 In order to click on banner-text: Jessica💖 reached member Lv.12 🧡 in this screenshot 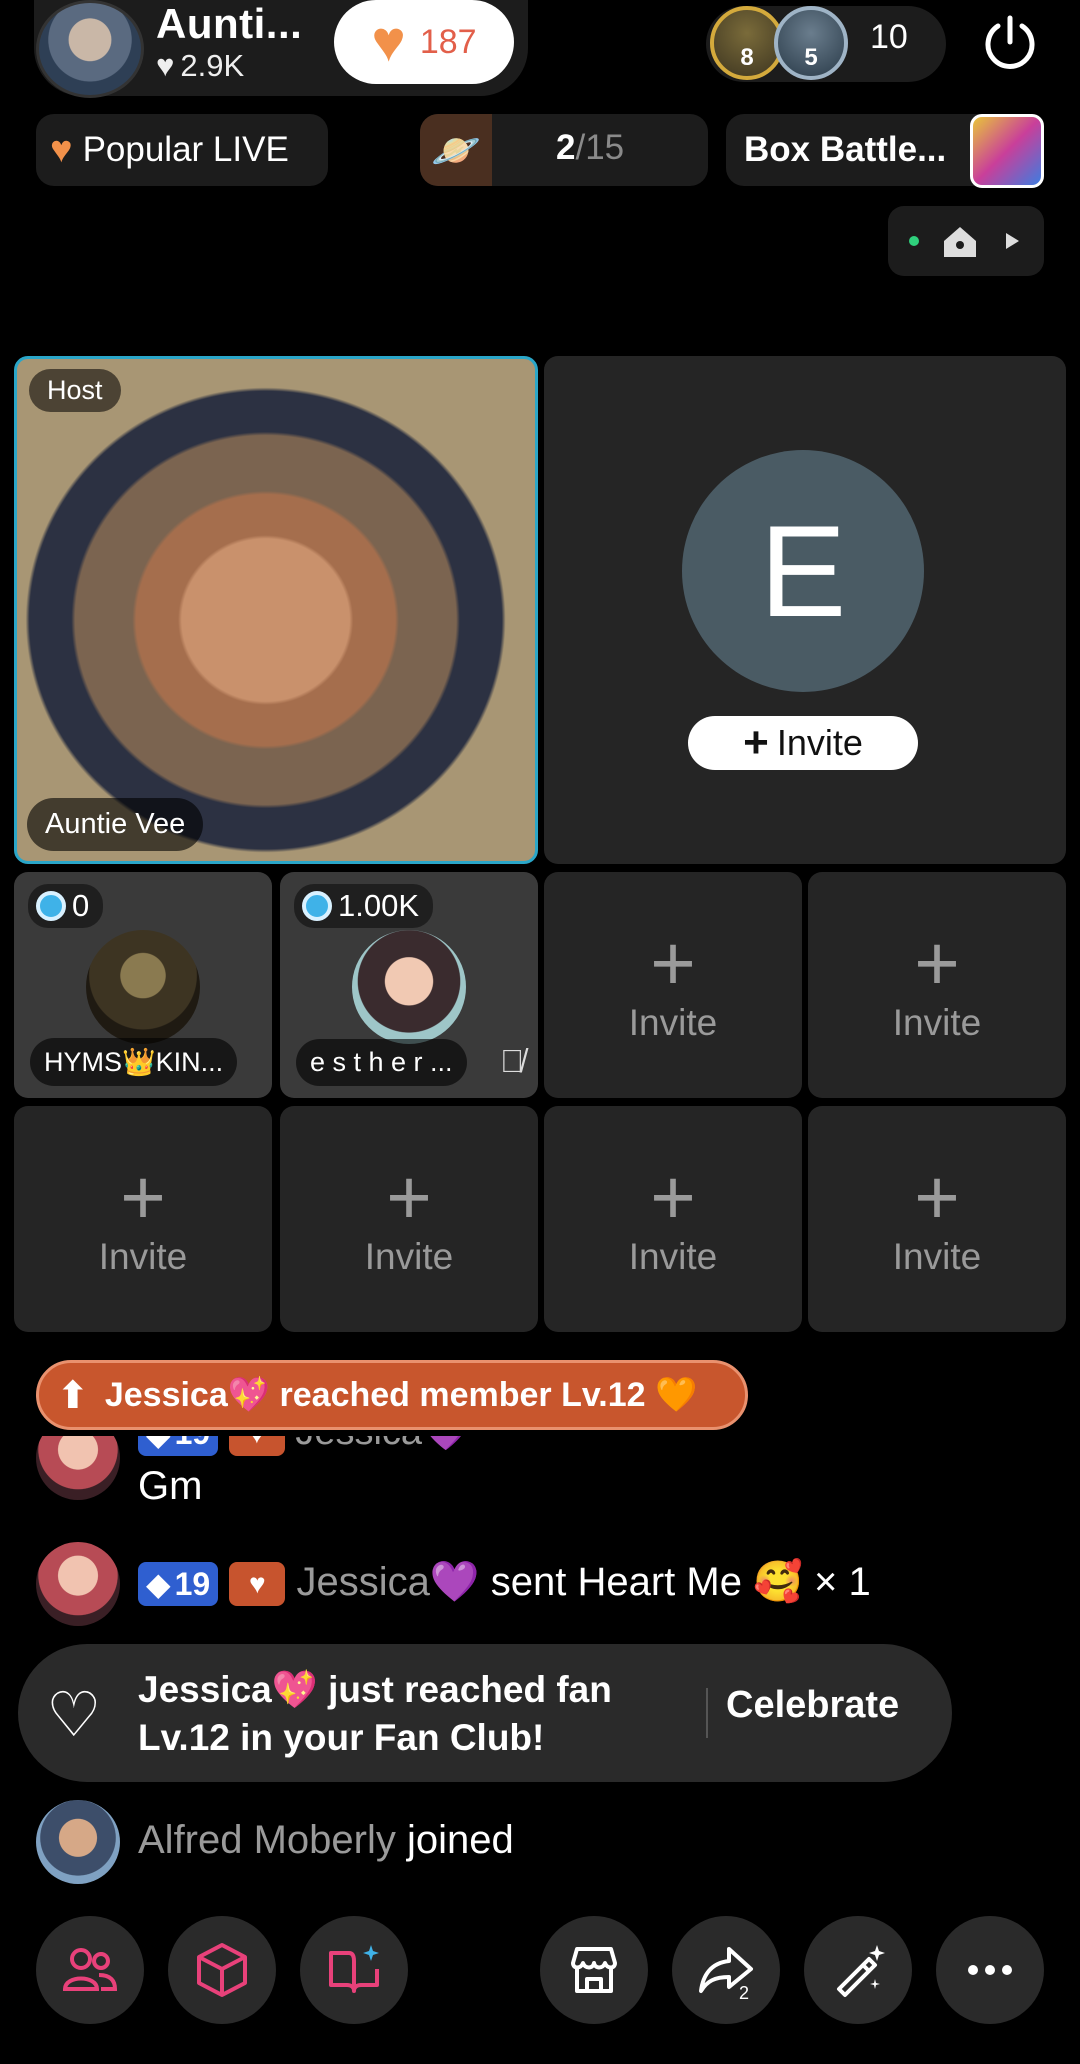, I will do `click(401, 1395)`.